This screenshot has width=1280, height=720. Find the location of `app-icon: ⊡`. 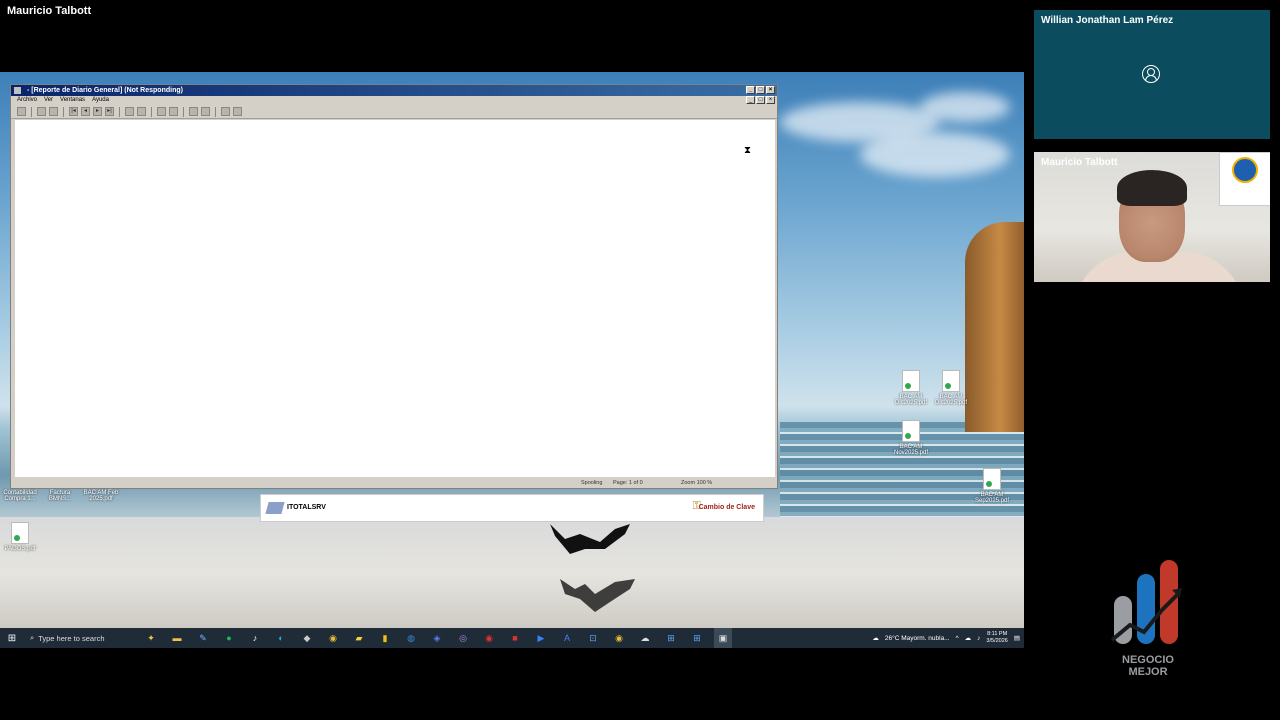

app-icon: ⊡ is located at coordinates (593, 638).